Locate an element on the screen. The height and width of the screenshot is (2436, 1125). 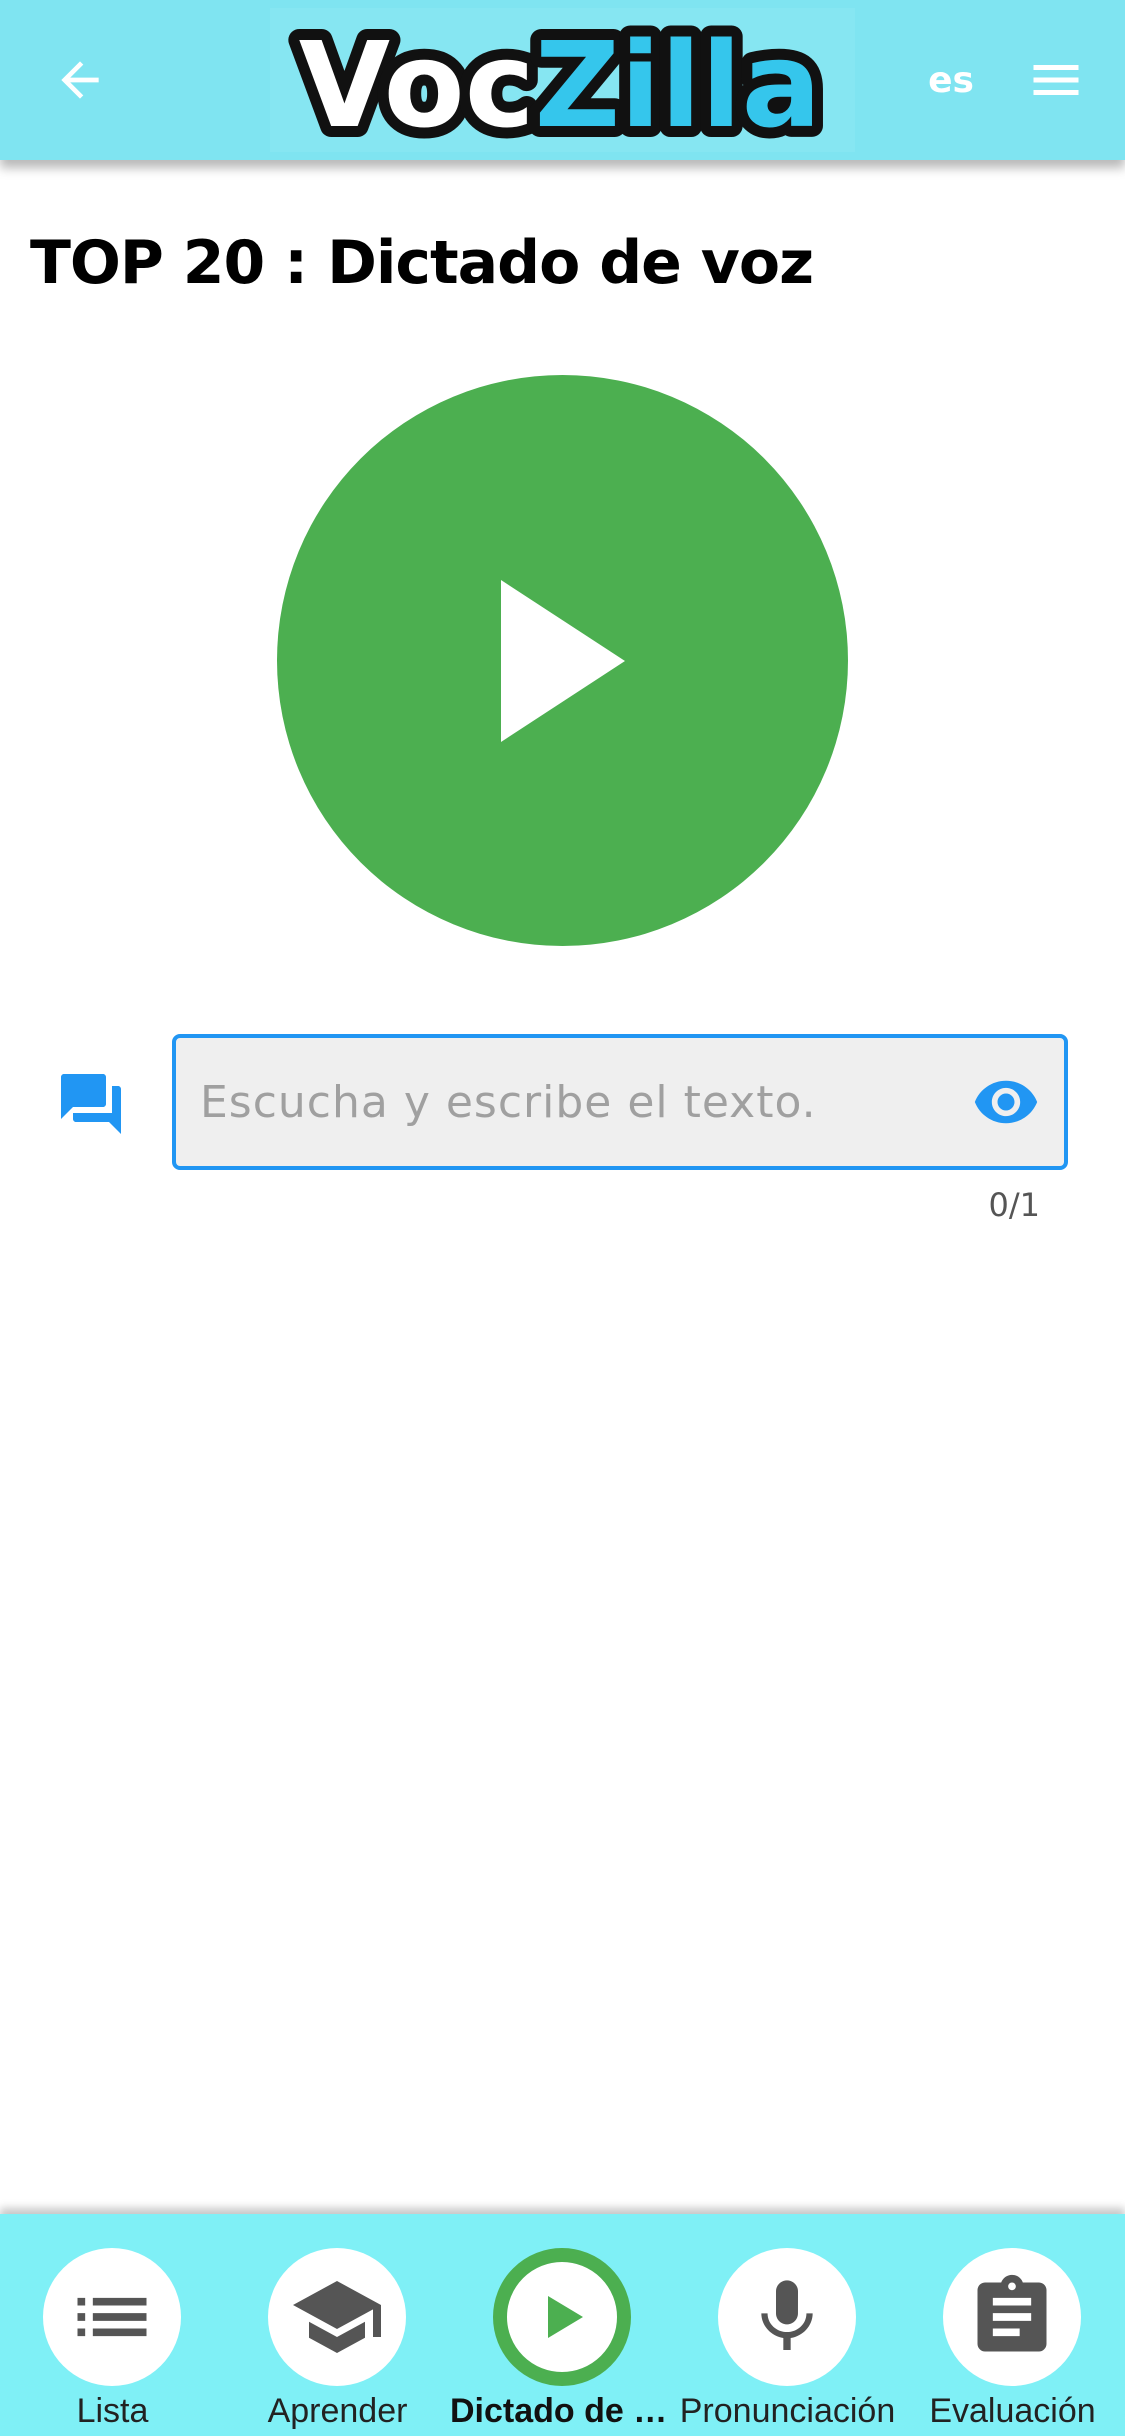
graduation-cap-icon is located at coordinates (337, 2317).